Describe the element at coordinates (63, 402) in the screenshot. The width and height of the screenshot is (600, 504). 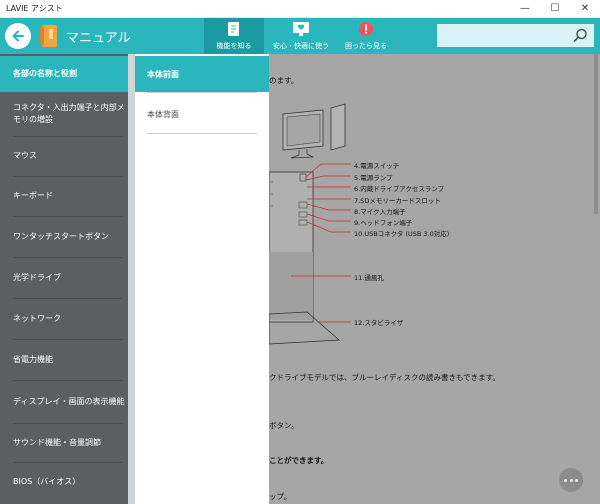
I see `sidebar-item-display: ディスプレイ・画面の表示機能` at that location.